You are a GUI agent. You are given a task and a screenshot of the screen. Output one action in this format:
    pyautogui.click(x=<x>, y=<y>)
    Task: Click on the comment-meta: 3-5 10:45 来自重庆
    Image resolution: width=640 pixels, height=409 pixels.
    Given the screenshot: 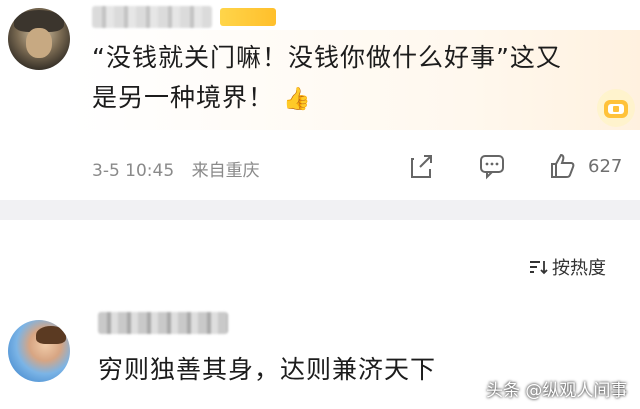 What is the action you would take?
    pyautogui.click(x=182, y=168)
    